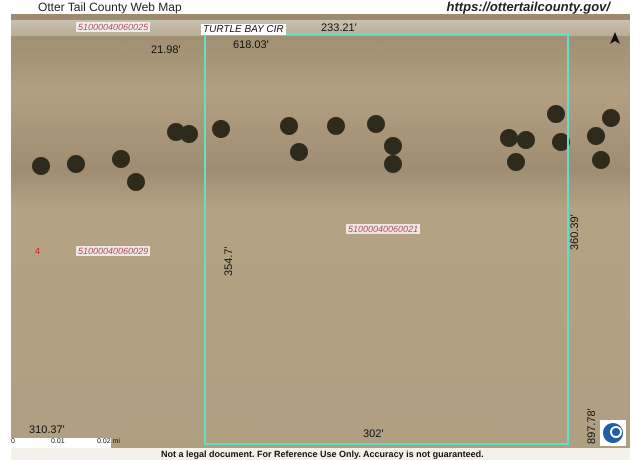 Image resolution: width=640 pixels, height=460 pixels. Describe the element at coordinates (322, 454) in the screenshot. I see `disclaimer: Not a legal document. For Reference Use Only. Accuracy is not guaranteed.` at that location.